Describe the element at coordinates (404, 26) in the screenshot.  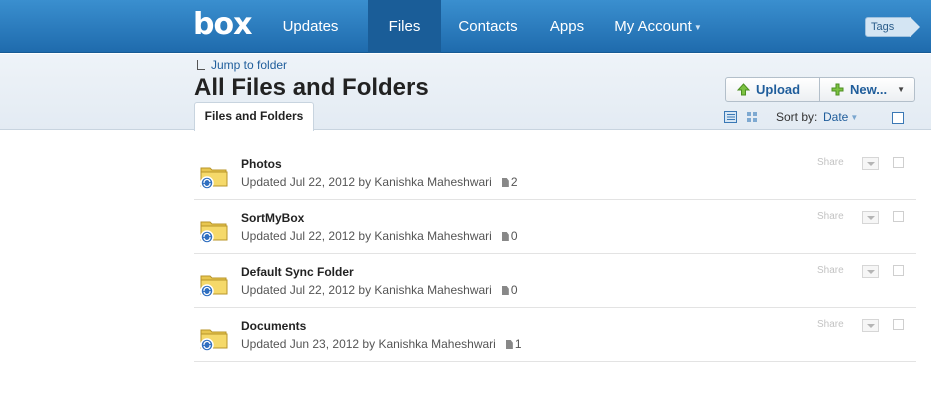
I see `nav-files: Files` at that location.